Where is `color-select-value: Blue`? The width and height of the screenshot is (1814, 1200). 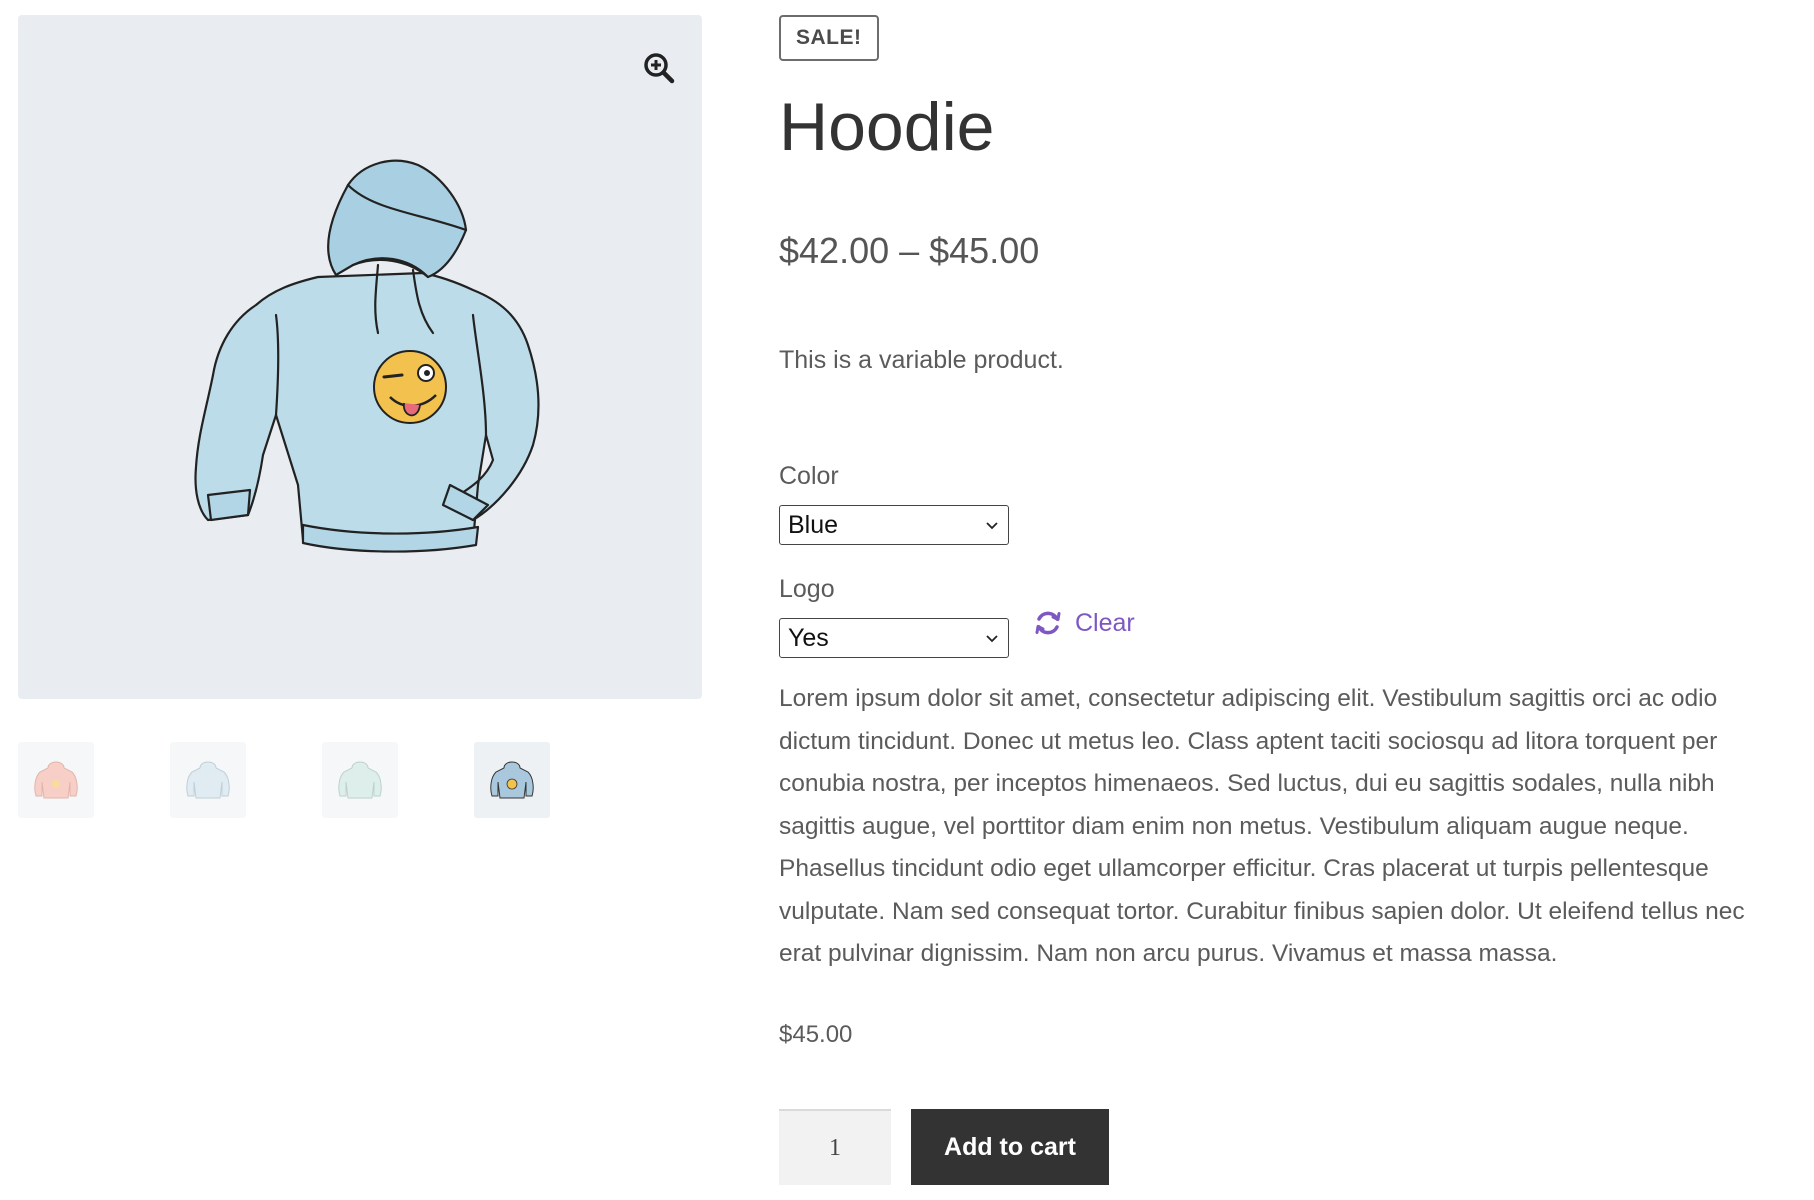 color-select-value: Blue is located at coordinates (813, 524).